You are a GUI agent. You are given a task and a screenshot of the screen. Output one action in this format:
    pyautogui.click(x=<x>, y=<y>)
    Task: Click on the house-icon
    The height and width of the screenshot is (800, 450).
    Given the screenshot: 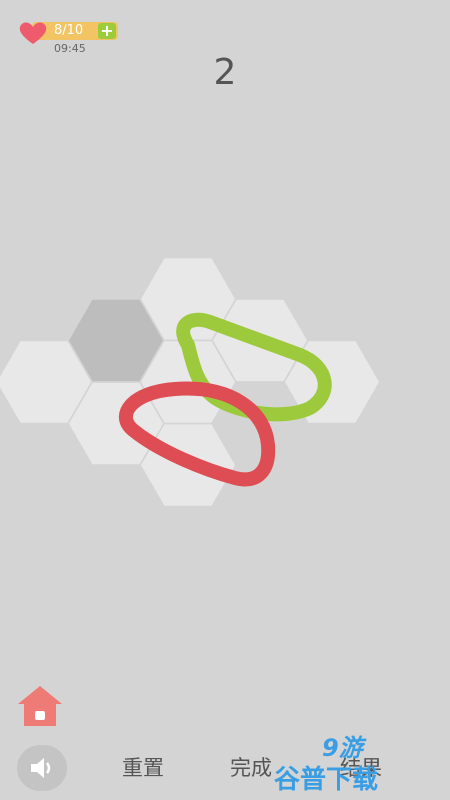 What is the action you would take?
    pyautogui.click(x=40, y=706)
    